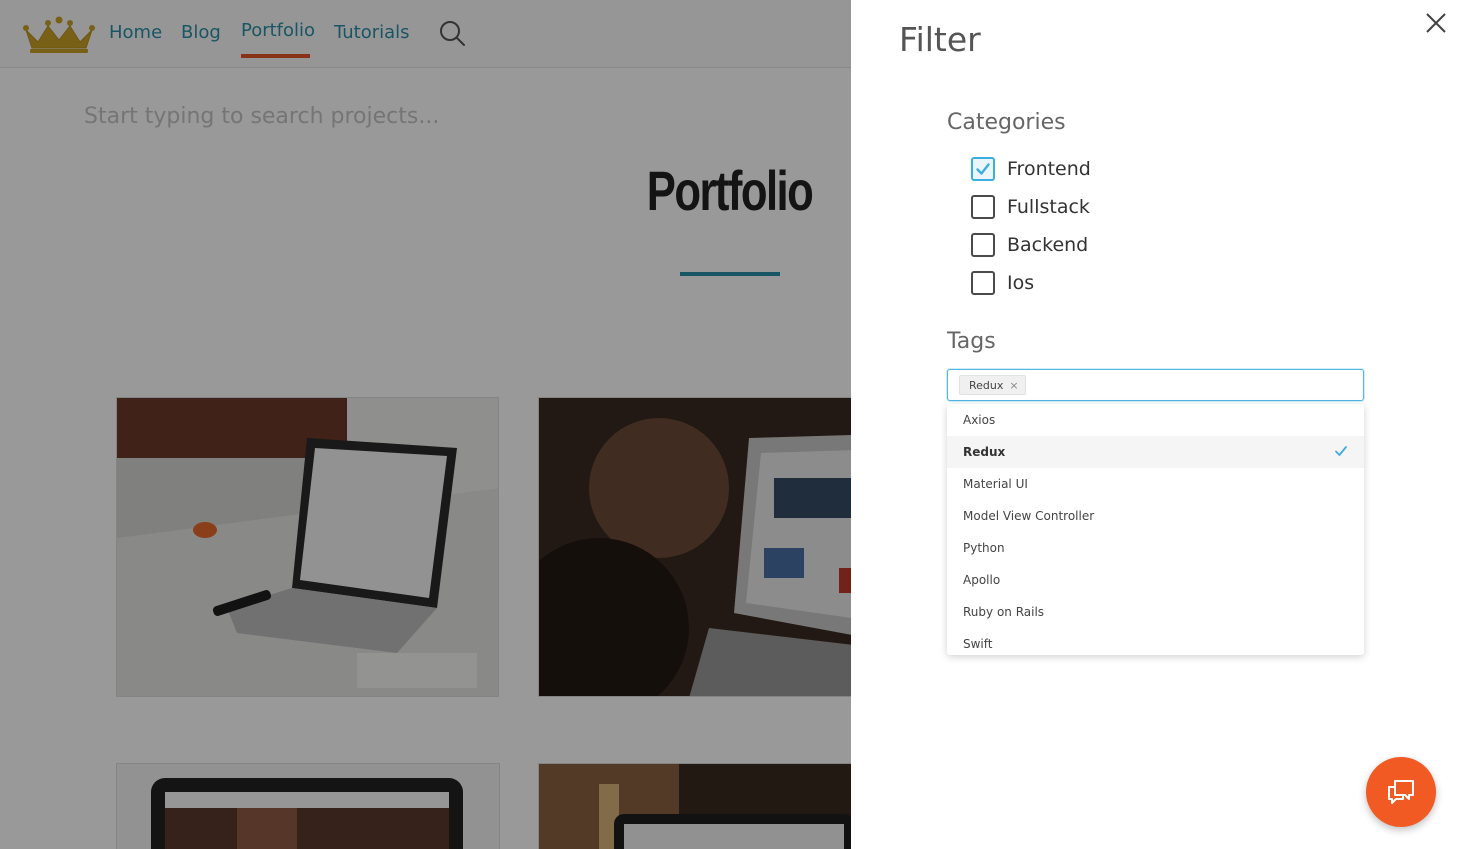  Describe the element at coordinates (1155, 612) in the screenshot. I see `tag-option-ruby-on-rails: Ruby on Rails` at that location.